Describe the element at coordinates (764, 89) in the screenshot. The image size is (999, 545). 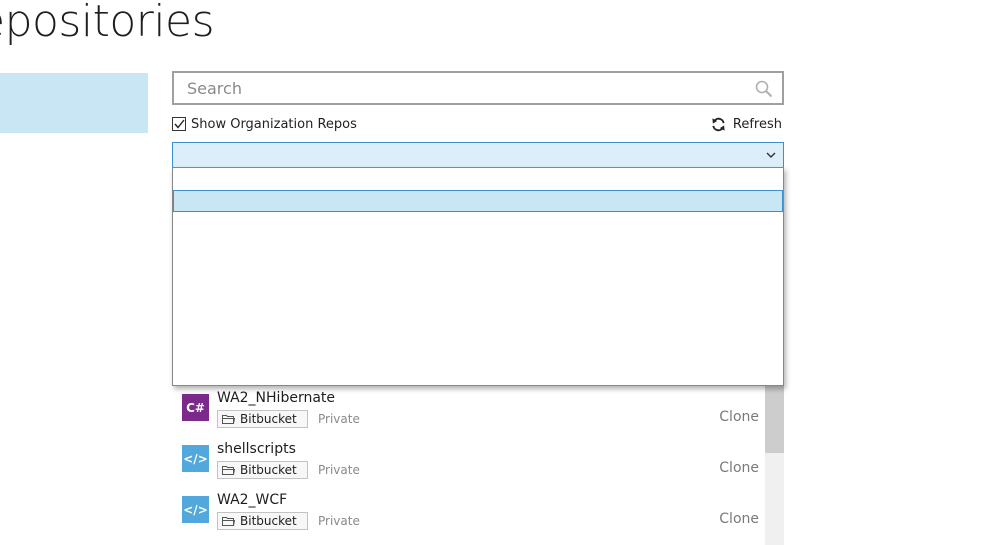
I see `search-icon` at that location.